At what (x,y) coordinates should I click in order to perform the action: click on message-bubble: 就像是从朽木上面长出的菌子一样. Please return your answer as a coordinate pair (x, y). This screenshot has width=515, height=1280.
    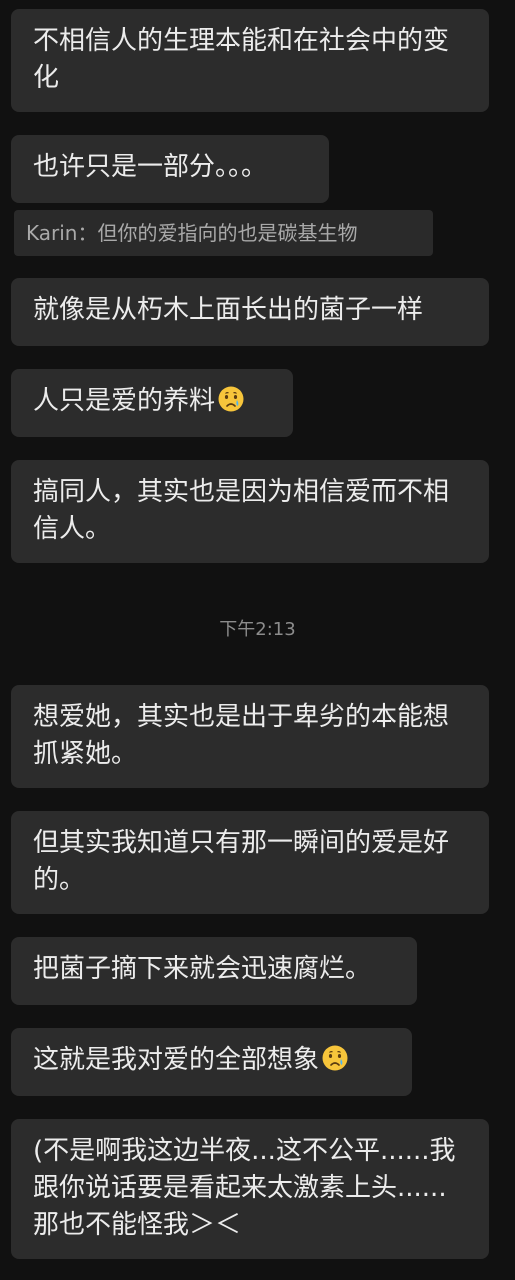
    Looking at the image, I should click on (250, 312).